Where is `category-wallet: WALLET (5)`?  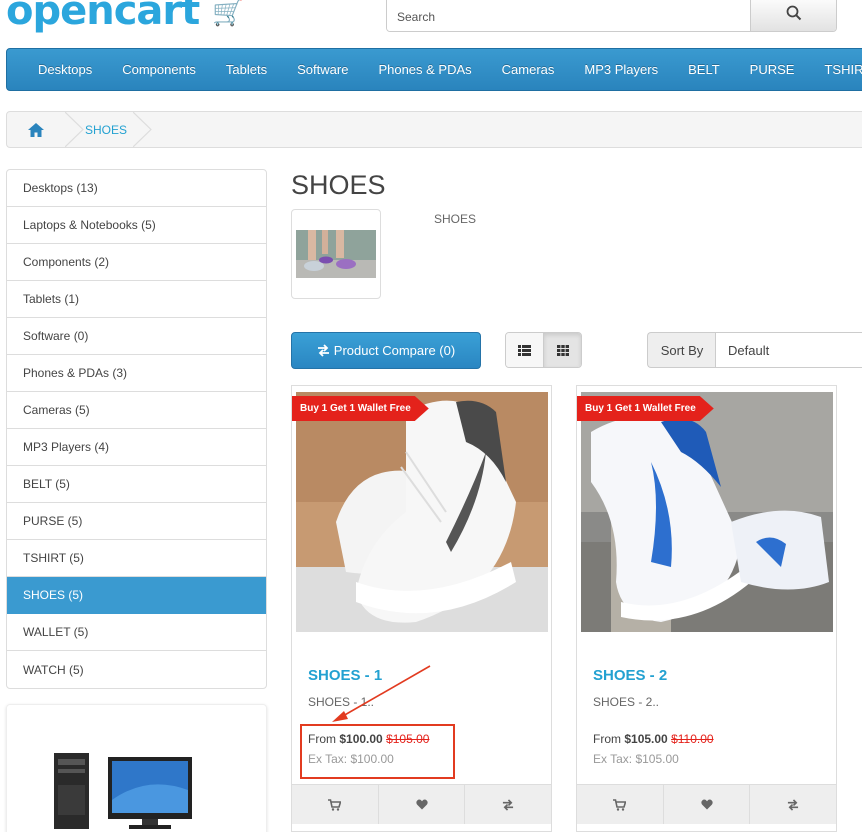
category-wallet: WALLET (5) is located at coordinates (136, 632).